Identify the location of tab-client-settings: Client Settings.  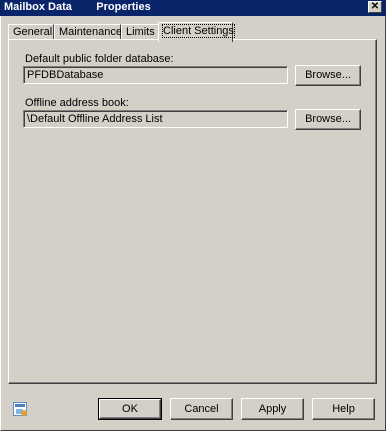
(196, 32).